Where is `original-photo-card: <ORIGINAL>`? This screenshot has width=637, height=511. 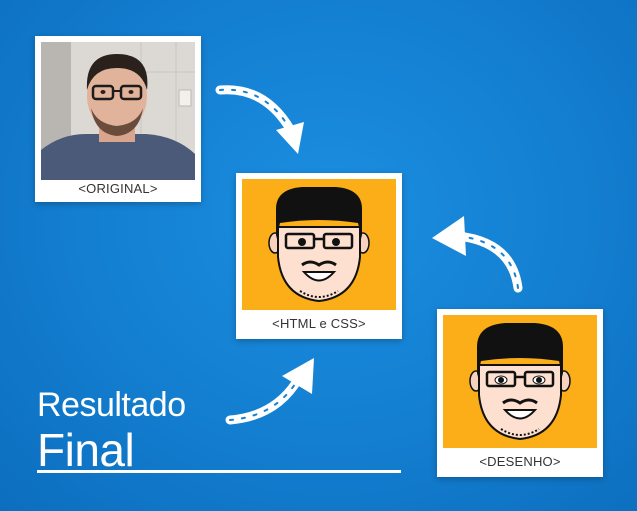
original-photo-card: <ORIGINAL> is located at coordinates (118, 119).